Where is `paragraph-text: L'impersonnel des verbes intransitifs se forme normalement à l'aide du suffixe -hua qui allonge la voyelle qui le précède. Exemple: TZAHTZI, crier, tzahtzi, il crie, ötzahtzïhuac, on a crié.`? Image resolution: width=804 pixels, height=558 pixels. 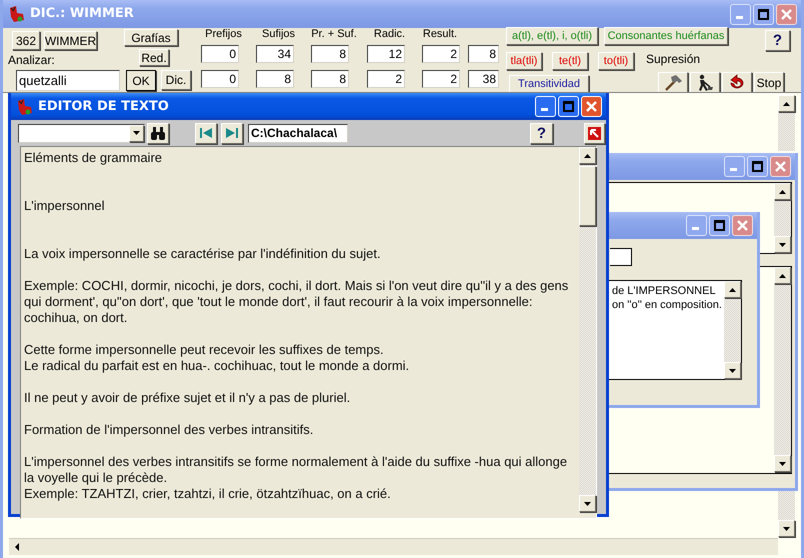 paragraph-text: L'impersonnel des verbes intransitifs se forme normalement à l'aide du suffixe -hua qui allonge la voyelle qui le précède. Exemple: TZAHTZI, crier, tzahtzi, il crie, ötzahtzïhuac, on a crié. is located at coordinates (296, 478).